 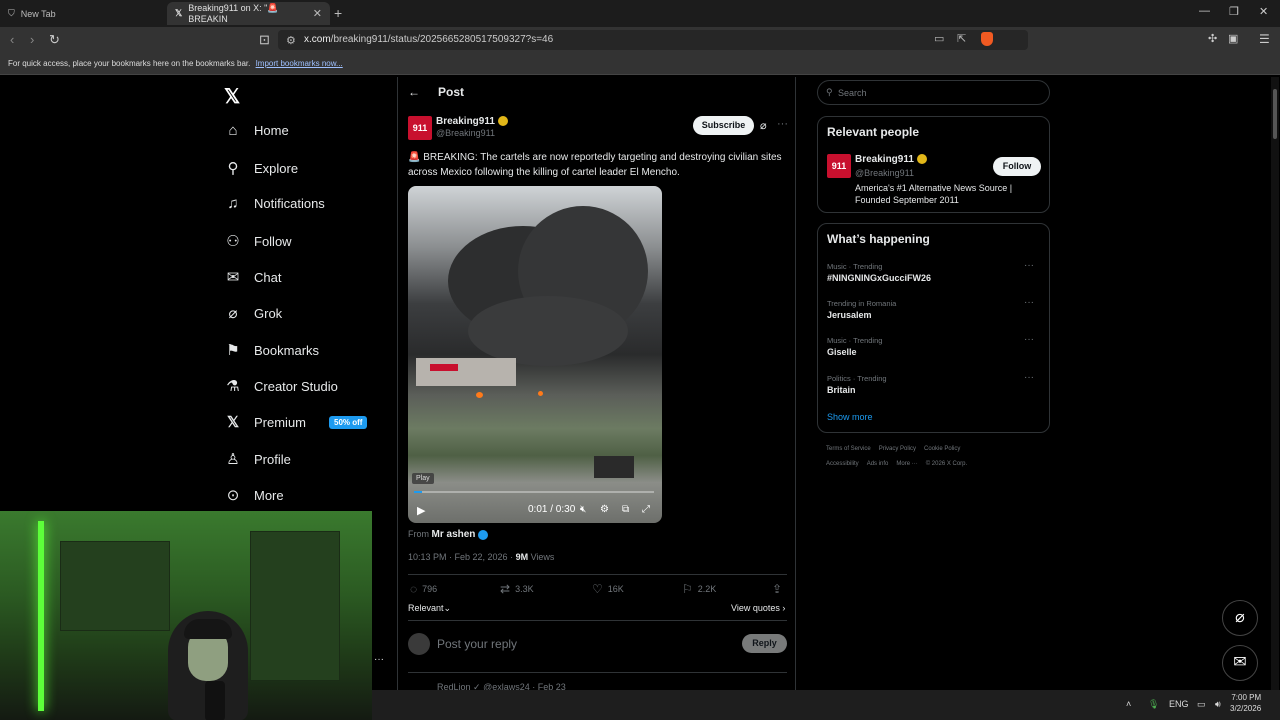 I want to click on microphone-icon: 🎙︎, so click(x=1153, y=704).